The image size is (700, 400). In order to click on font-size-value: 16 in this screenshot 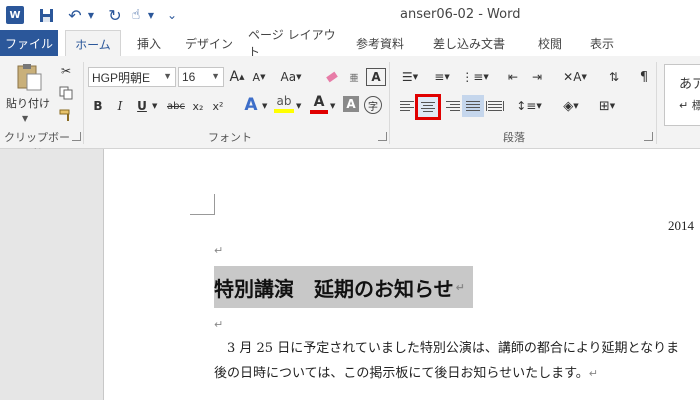, I will do `click(189, 77)`.